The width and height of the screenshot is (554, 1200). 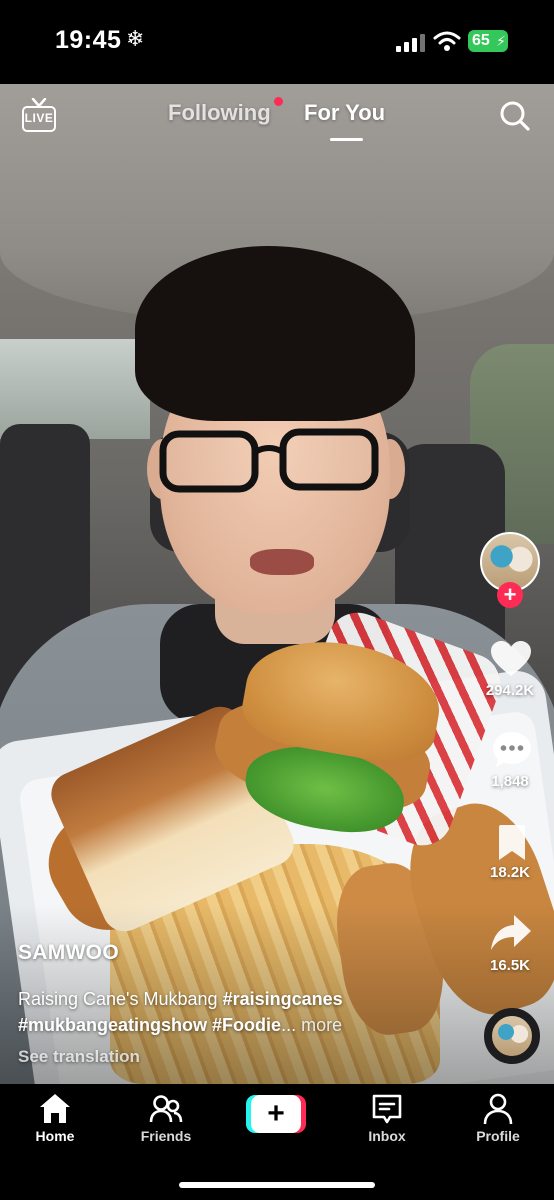 What do you see at coordinates (501, 41) in the screenshot?
I see `charging-bolt-icon: ⚡` at bounding box center [501, 41].